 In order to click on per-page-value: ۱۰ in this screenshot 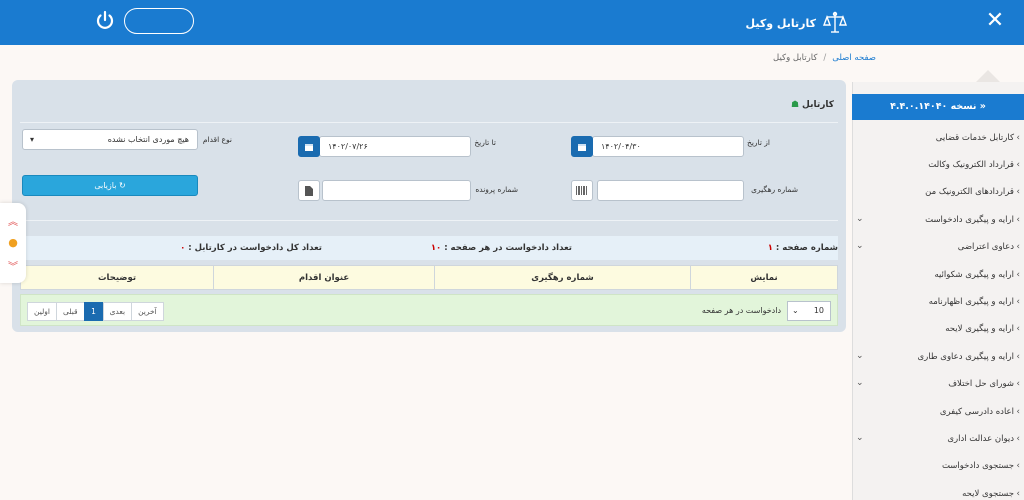, I will do `click(436, 248)`.